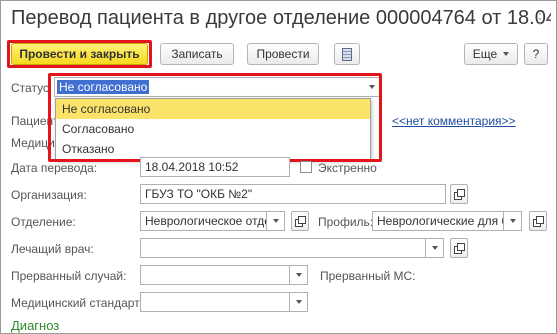  What do you see at coordinates (215, 302) in the screenshot?
I see `med-standard-field` at bounding box center [215, 302].